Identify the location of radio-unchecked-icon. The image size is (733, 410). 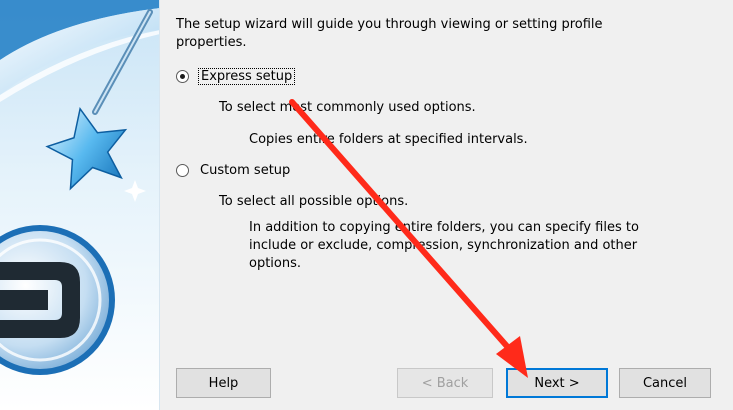
(182, 170).